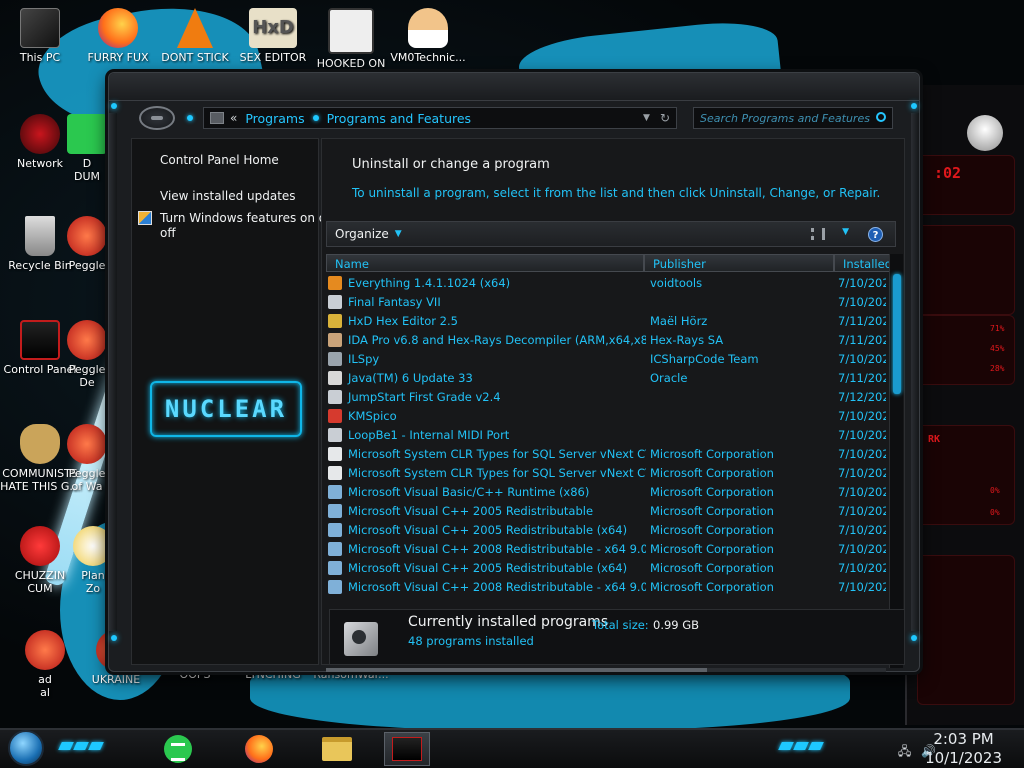 This screenshot has width=1024, height=768. What do you see at coordinates (351, 39) in the screenshot?
I see `desktop-icon-hooked-on: HOOKED ON` at bounding box center [351, 39].